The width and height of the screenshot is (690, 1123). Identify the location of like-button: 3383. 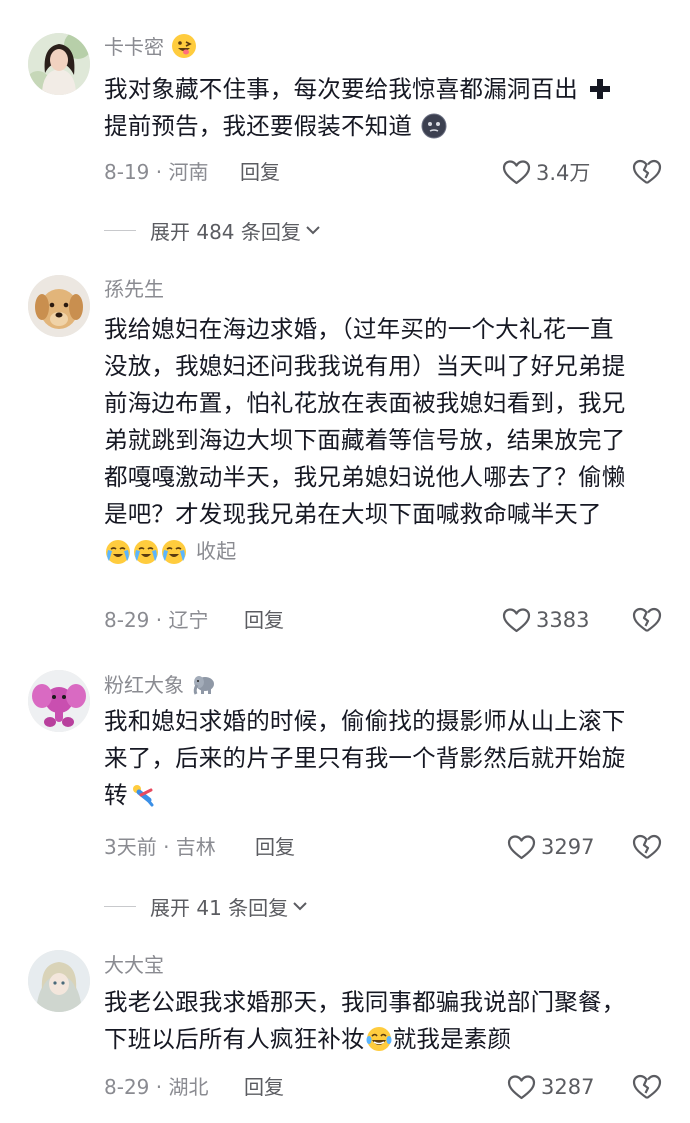
(545, 620).